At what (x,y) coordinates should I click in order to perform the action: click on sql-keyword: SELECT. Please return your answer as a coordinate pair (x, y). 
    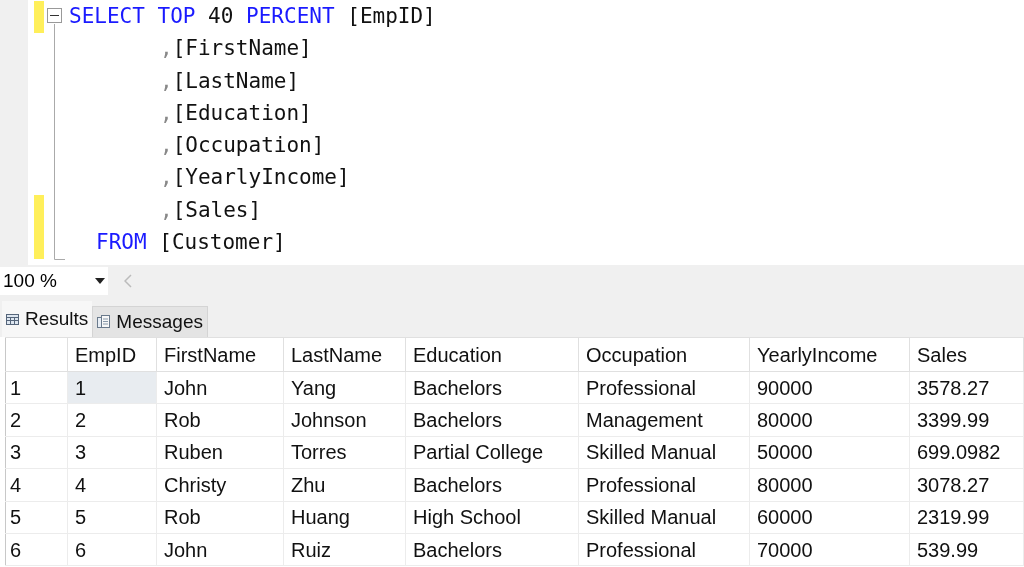
    Looking at the image, I should click on (107, 16).